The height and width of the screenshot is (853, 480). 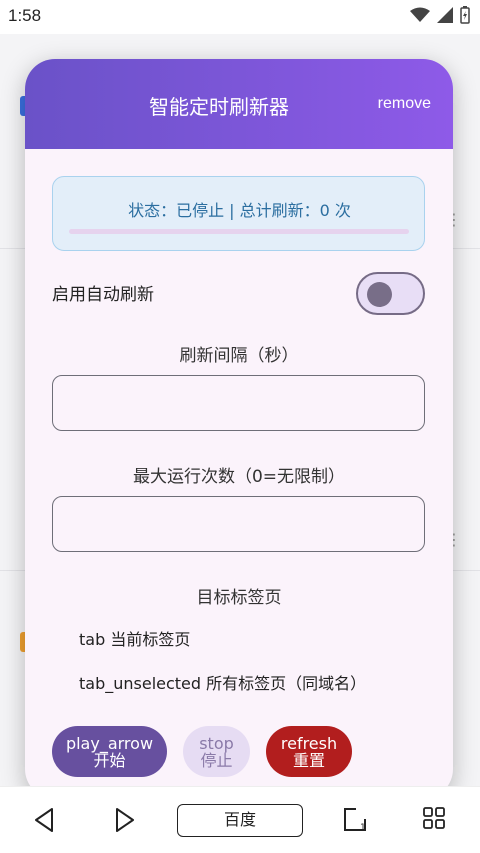 What do you see at coordinates (25, 15) in the screenshot?
I see `status-time: 1:58` at bounding box center [25, 15].